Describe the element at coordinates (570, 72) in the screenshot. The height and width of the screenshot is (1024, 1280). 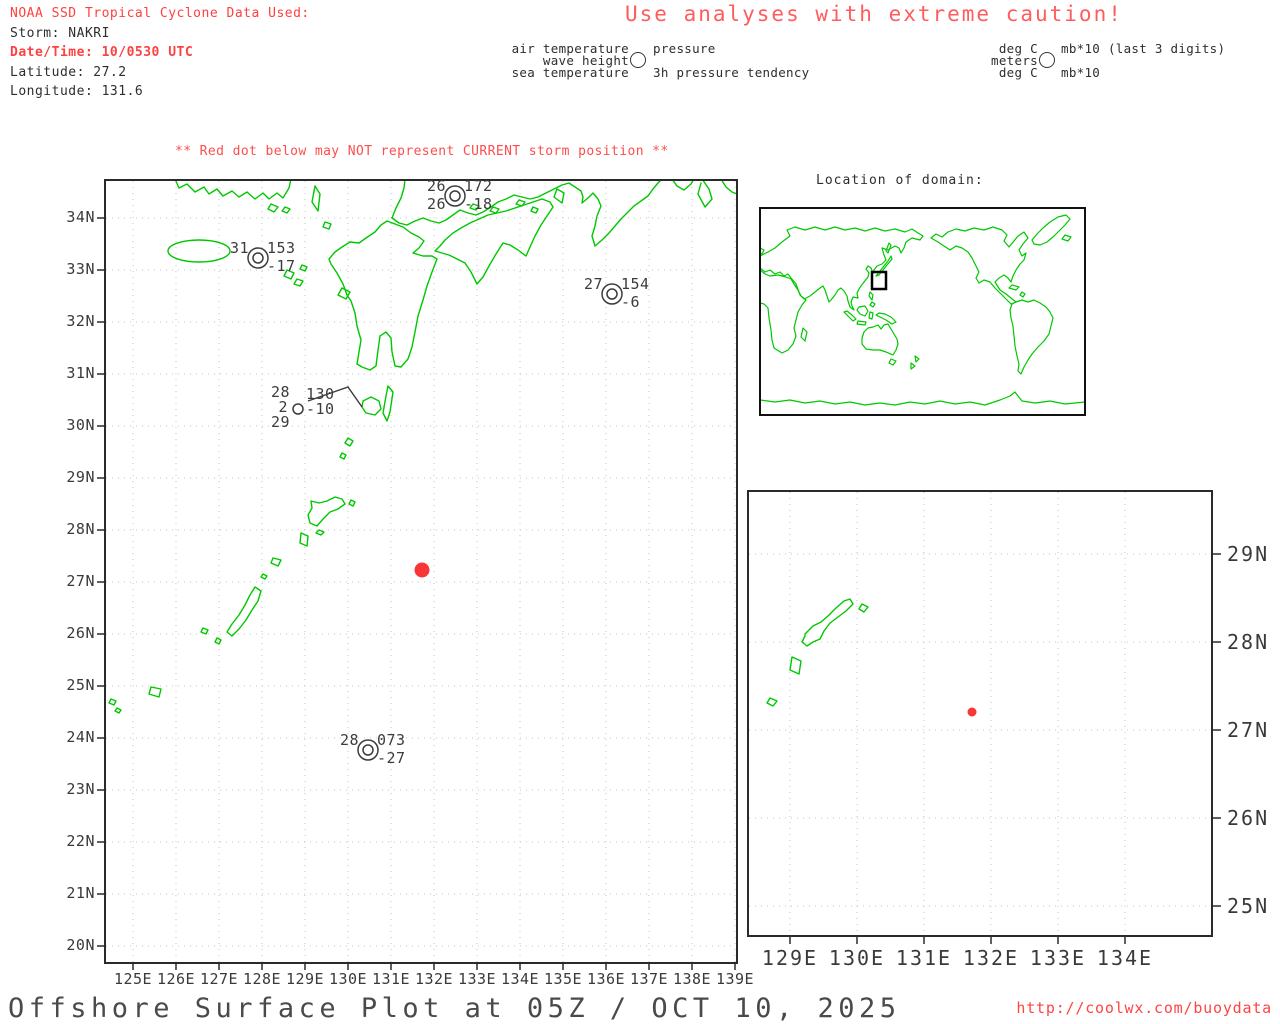
I see `legend-sea-temperature: sea temperature` at that location.